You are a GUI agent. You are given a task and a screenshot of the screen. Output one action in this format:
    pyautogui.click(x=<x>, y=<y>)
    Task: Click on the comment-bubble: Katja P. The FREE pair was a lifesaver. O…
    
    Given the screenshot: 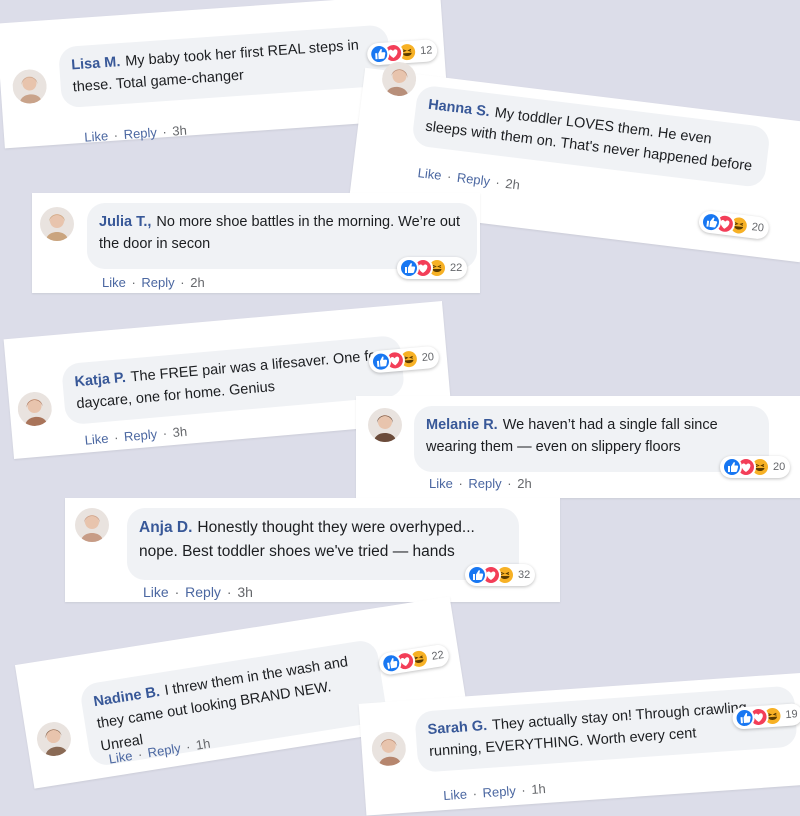 What is the action you would take?
    pyautogui.click(x=233, y=380)
    